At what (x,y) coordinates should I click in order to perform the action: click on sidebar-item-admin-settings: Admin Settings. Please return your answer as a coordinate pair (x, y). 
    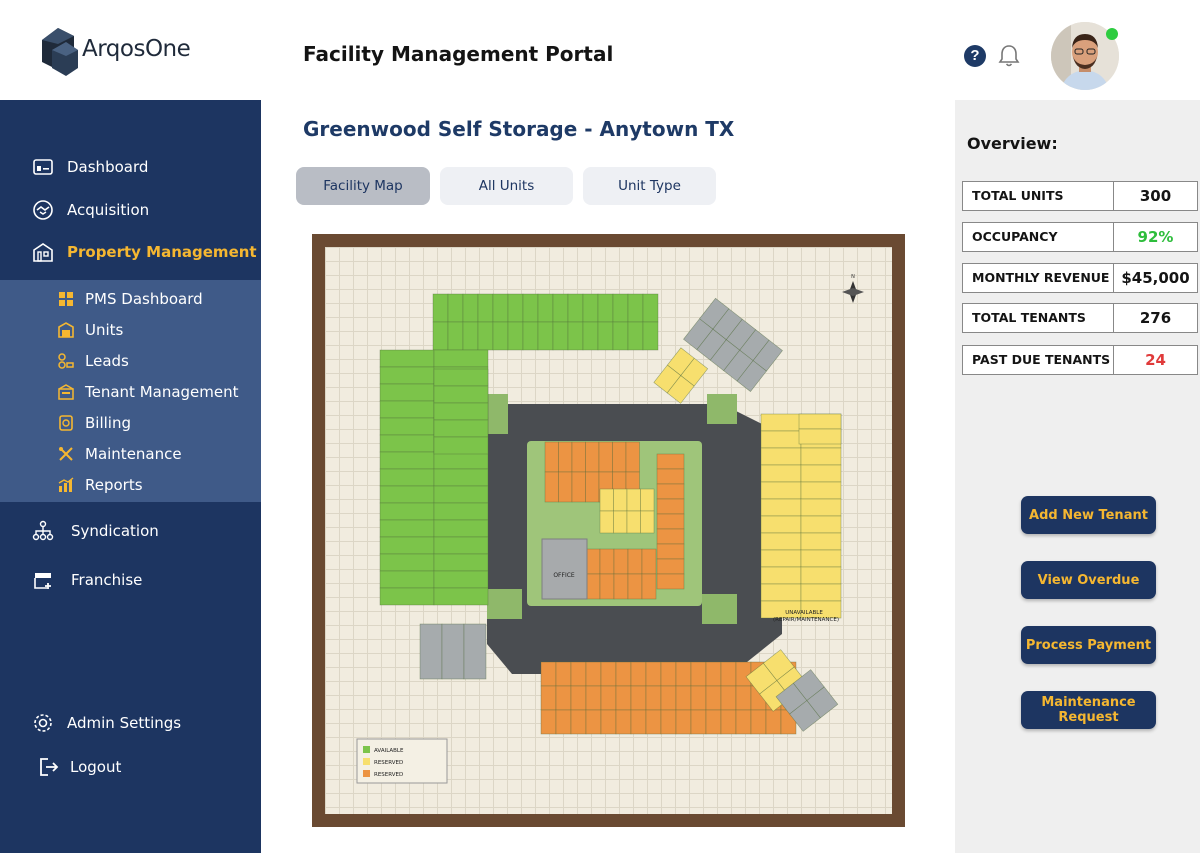
    Looking at the image, I should click on (130, 723).